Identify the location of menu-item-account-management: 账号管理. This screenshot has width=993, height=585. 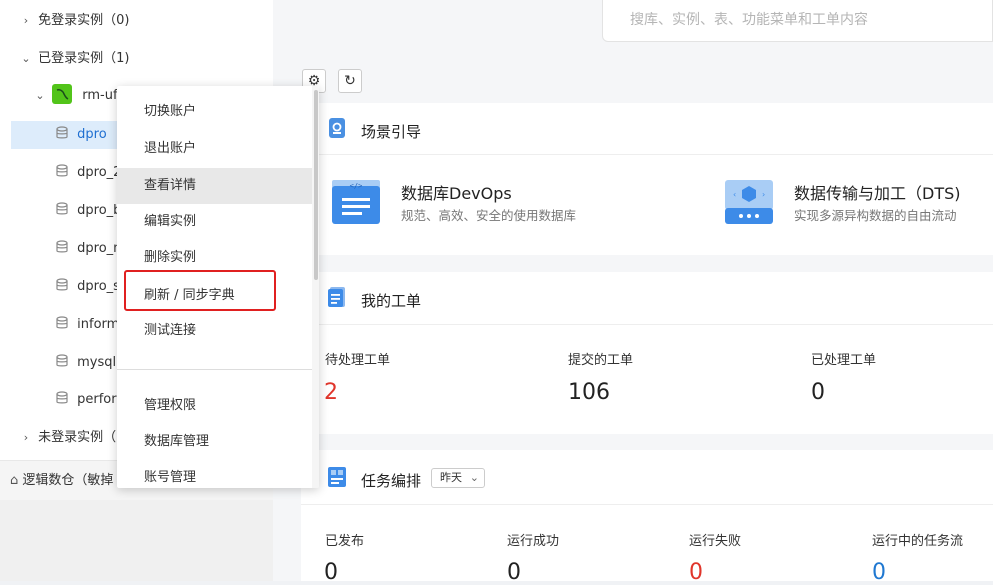
(214, 474).